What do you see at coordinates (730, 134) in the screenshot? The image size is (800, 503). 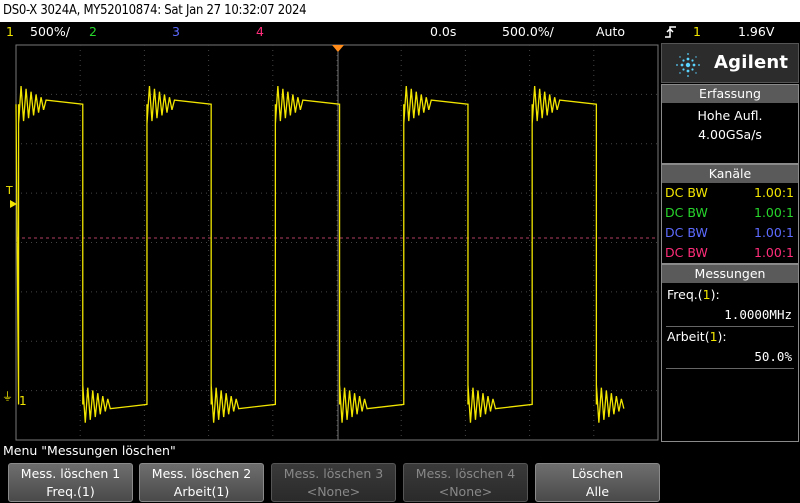 I see `sample-rate: 4.00GSa/s` at bounding box center [730, 134].